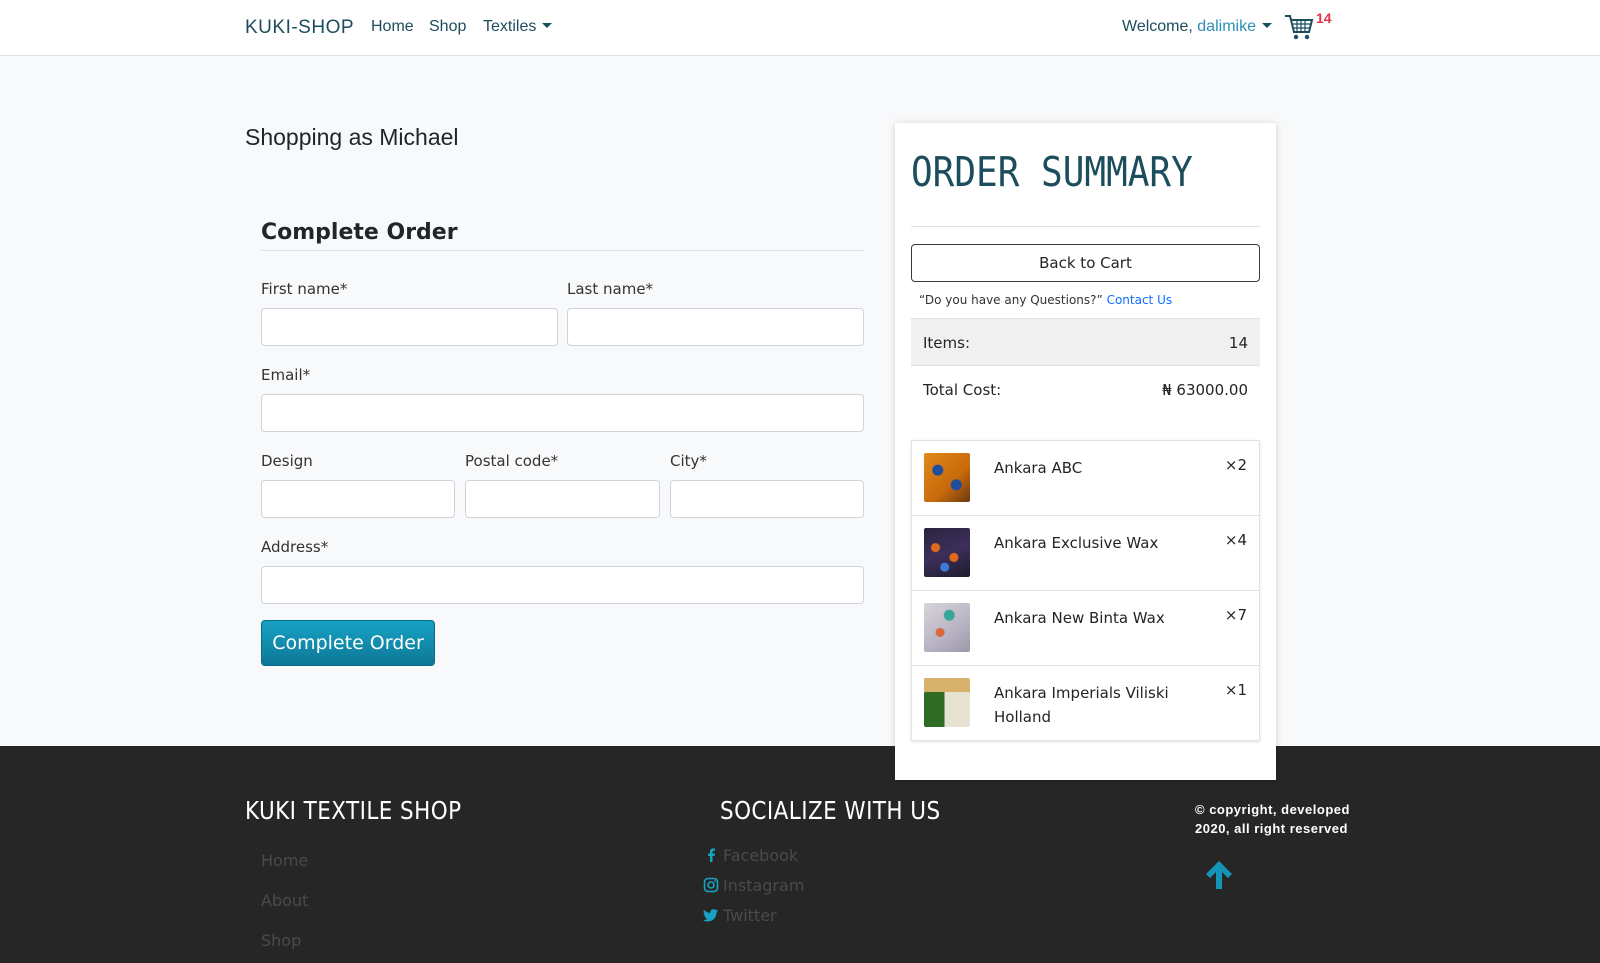 The height and width of the screenshot is (963, 1600). I want to click on email-label: Email*, so click(286, 375).